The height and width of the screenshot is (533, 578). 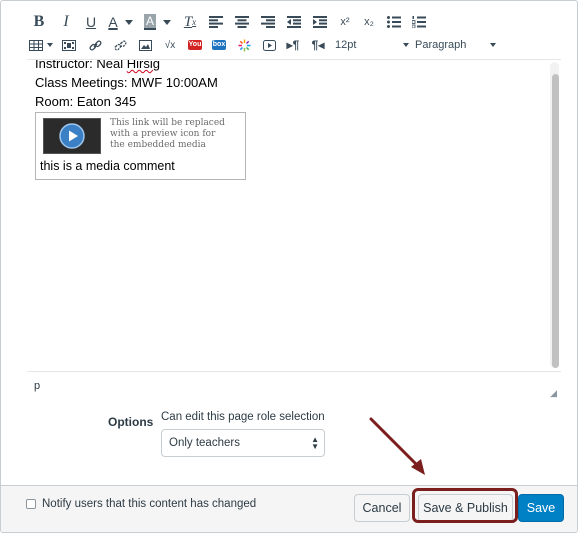 I want to click on media-preview-thumbnail, so click(x=72, y=136).